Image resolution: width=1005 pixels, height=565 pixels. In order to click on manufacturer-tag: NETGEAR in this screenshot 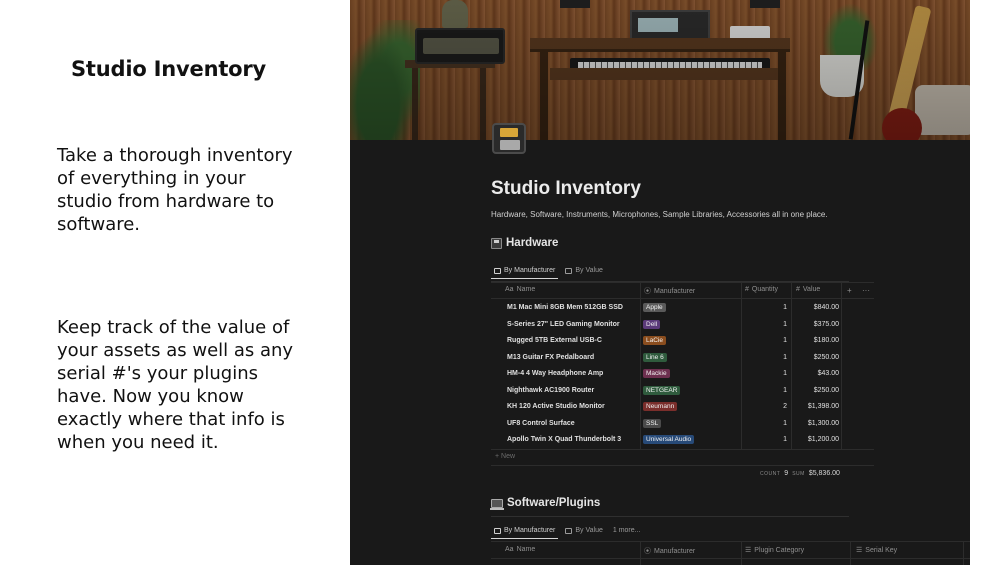, I will do `click(662, 390)`.